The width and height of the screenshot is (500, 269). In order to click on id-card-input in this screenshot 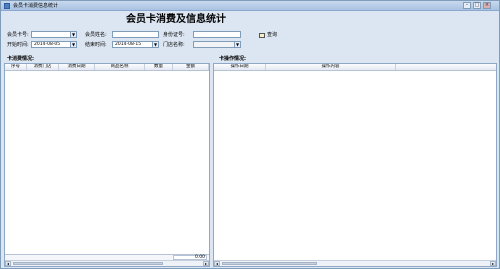, I will do `click(217, 34)`.